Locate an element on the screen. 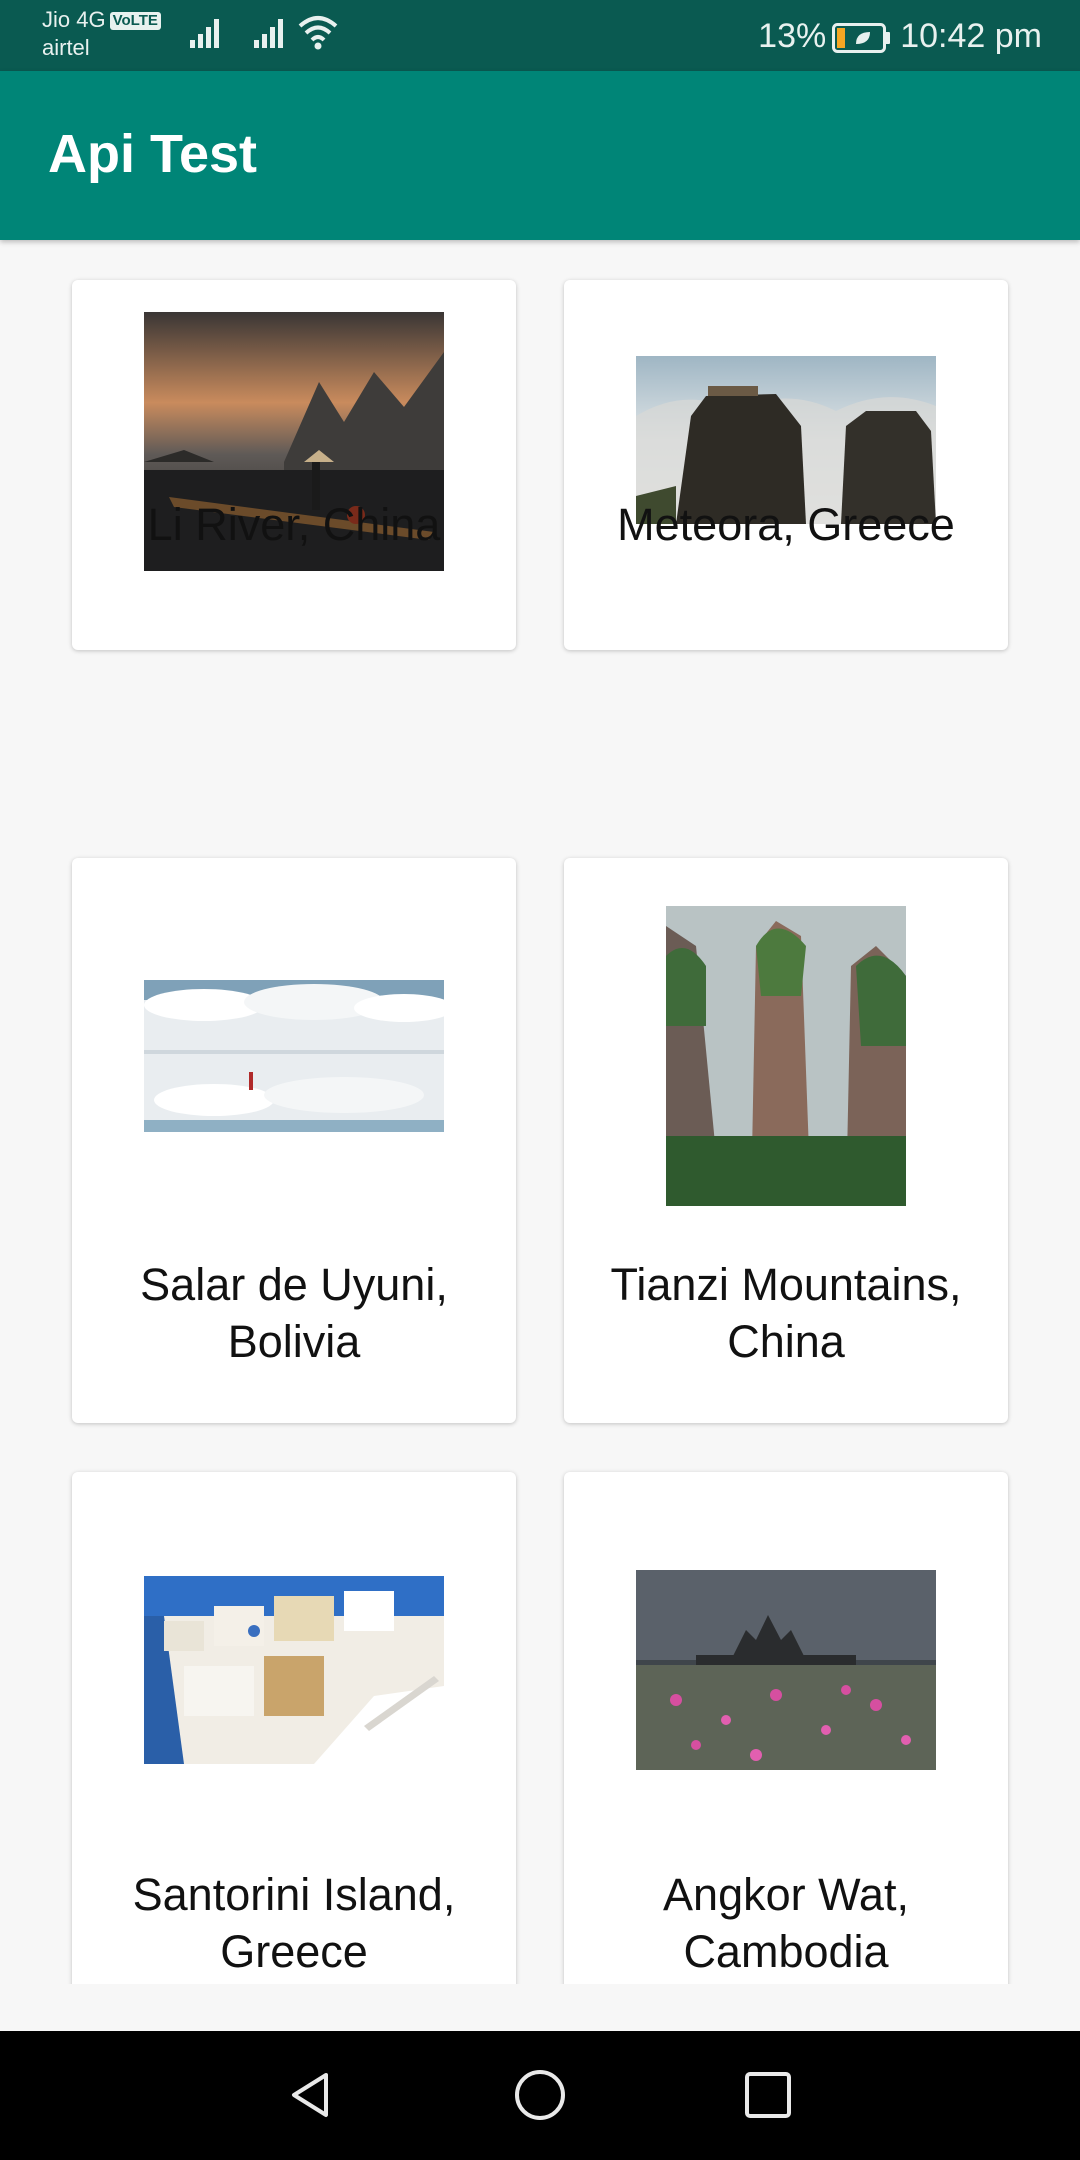 The width and height of the screenshot is (1080, 2160). battery-percent: 13% is located at coordinates (792, 36).